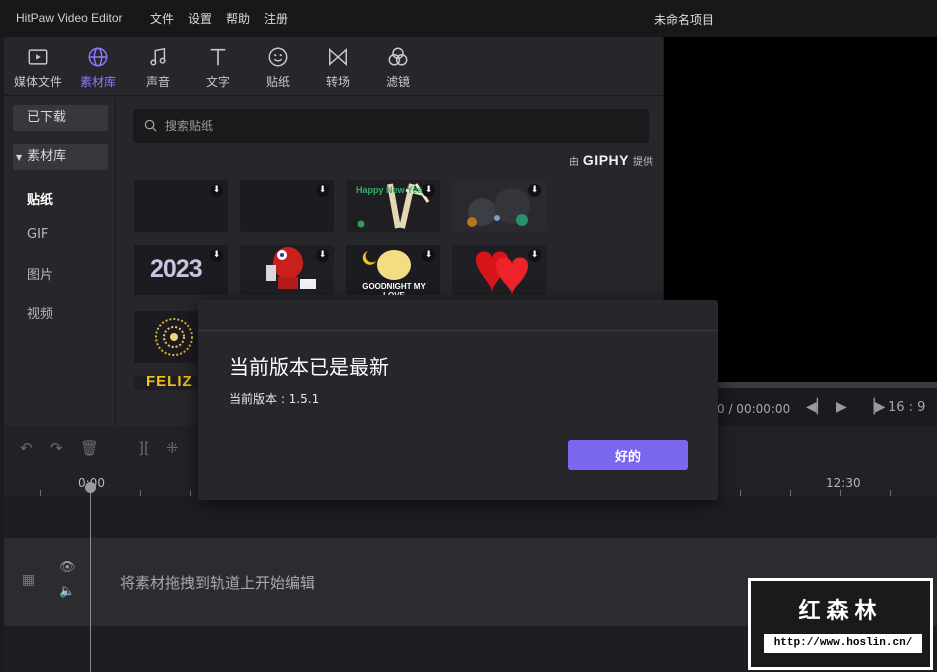 The image size is (937, 672). What do you see at coordinates (277, 82) in the screenshot?
I see `tab-sticker-label: 贴纸` at bounding box center [277, 82].